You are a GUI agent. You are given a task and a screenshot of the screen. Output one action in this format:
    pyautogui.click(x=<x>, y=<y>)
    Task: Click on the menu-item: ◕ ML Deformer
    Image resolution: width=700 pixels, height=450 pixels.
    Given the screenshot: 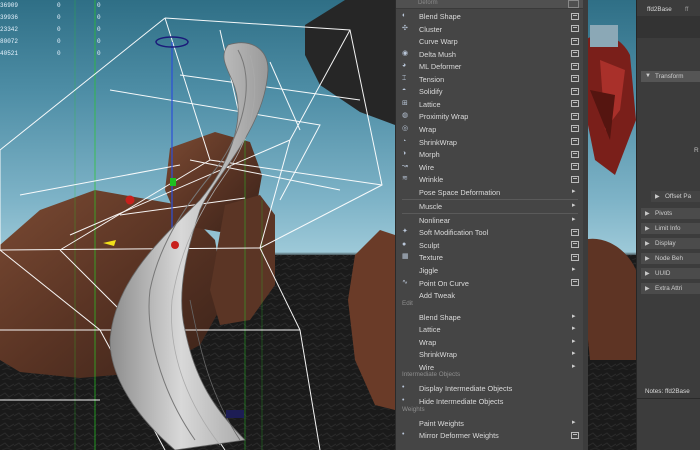 What is the action you would take?
    pyautogui.click(x=490, y=66)
    